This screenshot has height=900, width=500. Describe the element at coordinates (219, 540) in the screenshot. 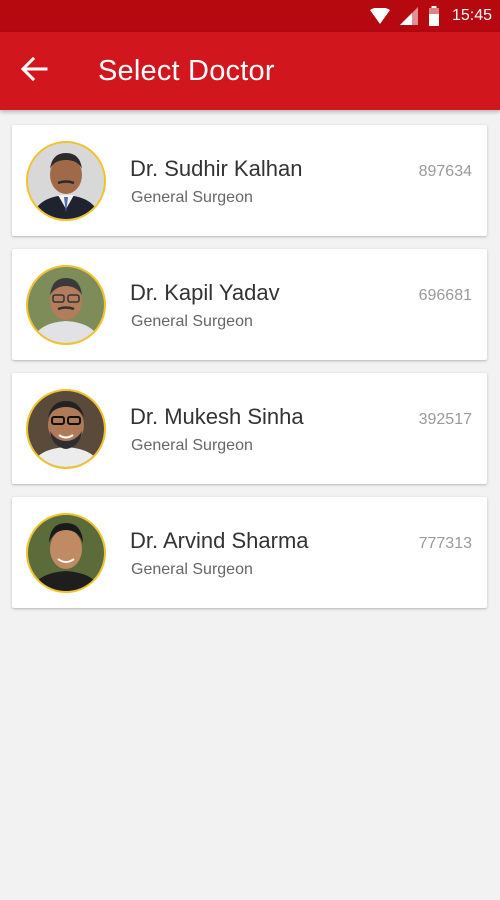

I see `doctor-name: Dr. Arvind Sharma` at that location.